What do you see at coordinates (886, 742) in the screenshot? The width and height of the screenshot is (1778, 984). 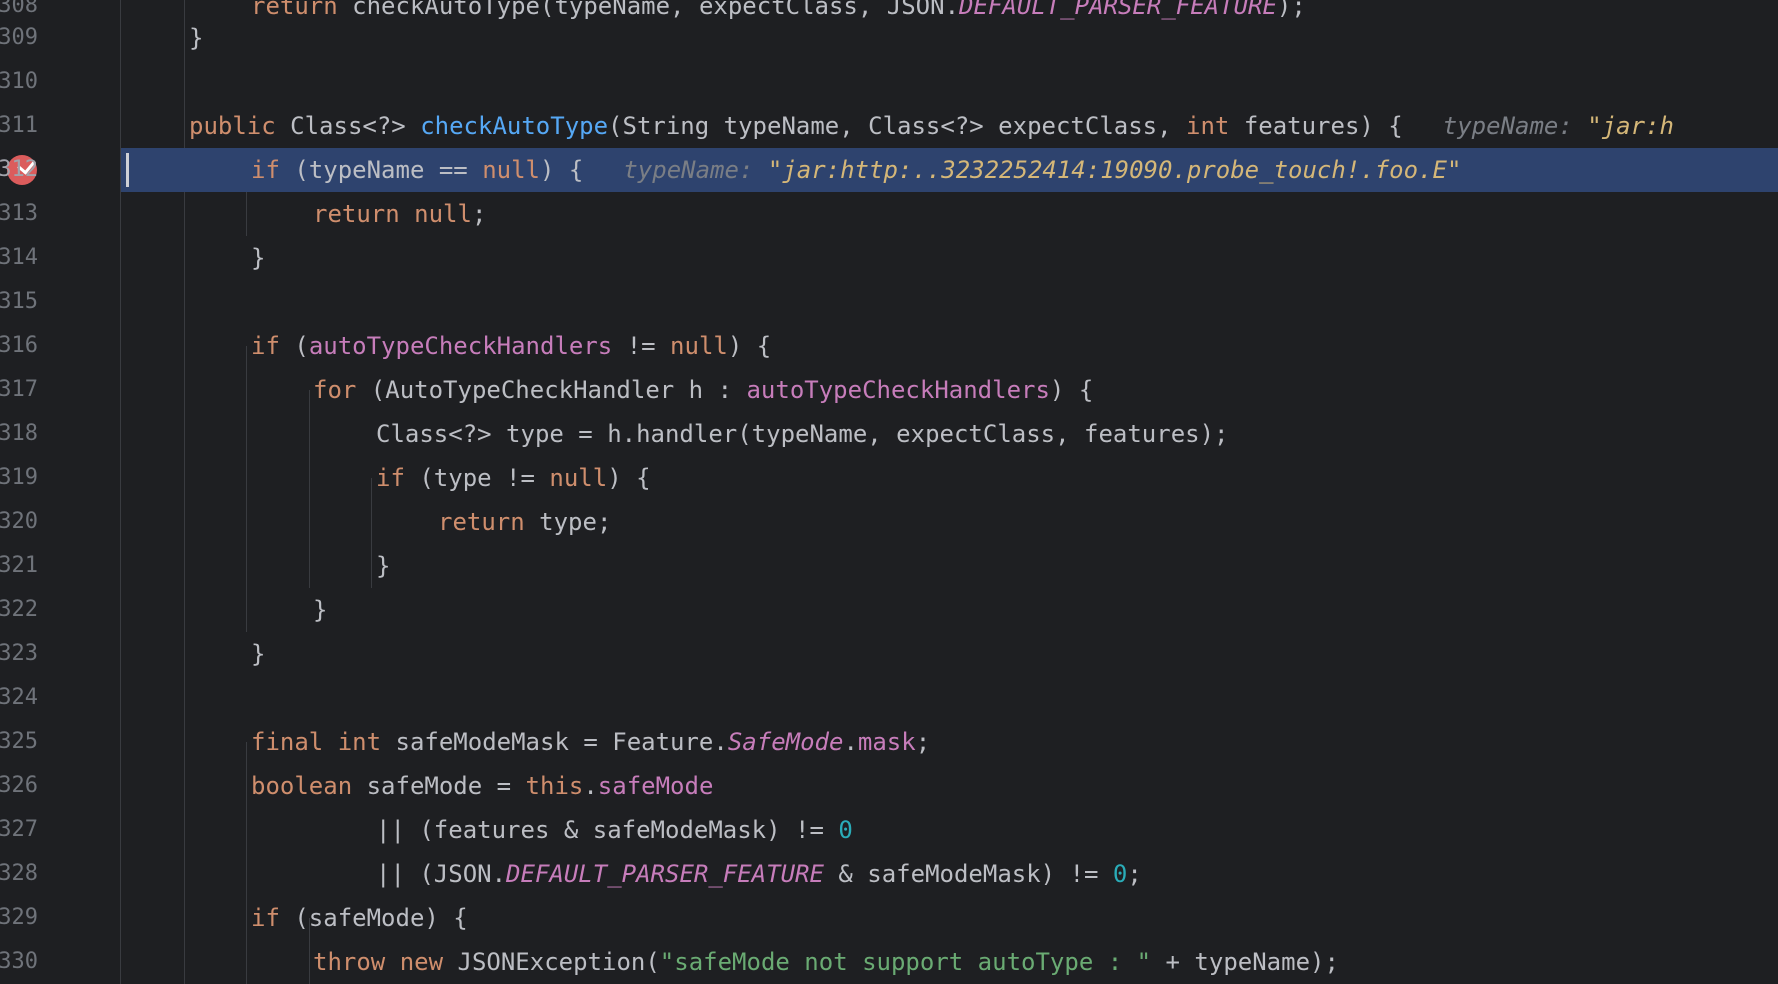 I see `field-token: mask` at bounding box center [886, 742].